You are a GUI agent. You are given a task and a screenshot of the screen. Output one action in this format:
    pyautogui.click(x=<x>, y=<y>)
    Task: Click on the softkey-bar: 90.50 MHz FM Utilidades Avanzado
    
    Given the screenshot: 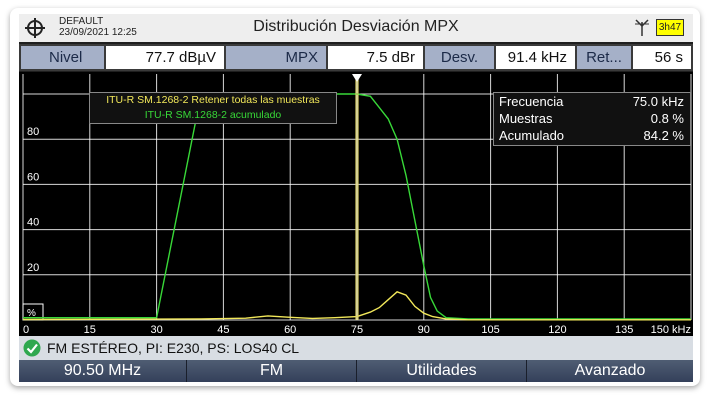 What is the action you would take?
    pyautogui.click(x=356, y=371)
    